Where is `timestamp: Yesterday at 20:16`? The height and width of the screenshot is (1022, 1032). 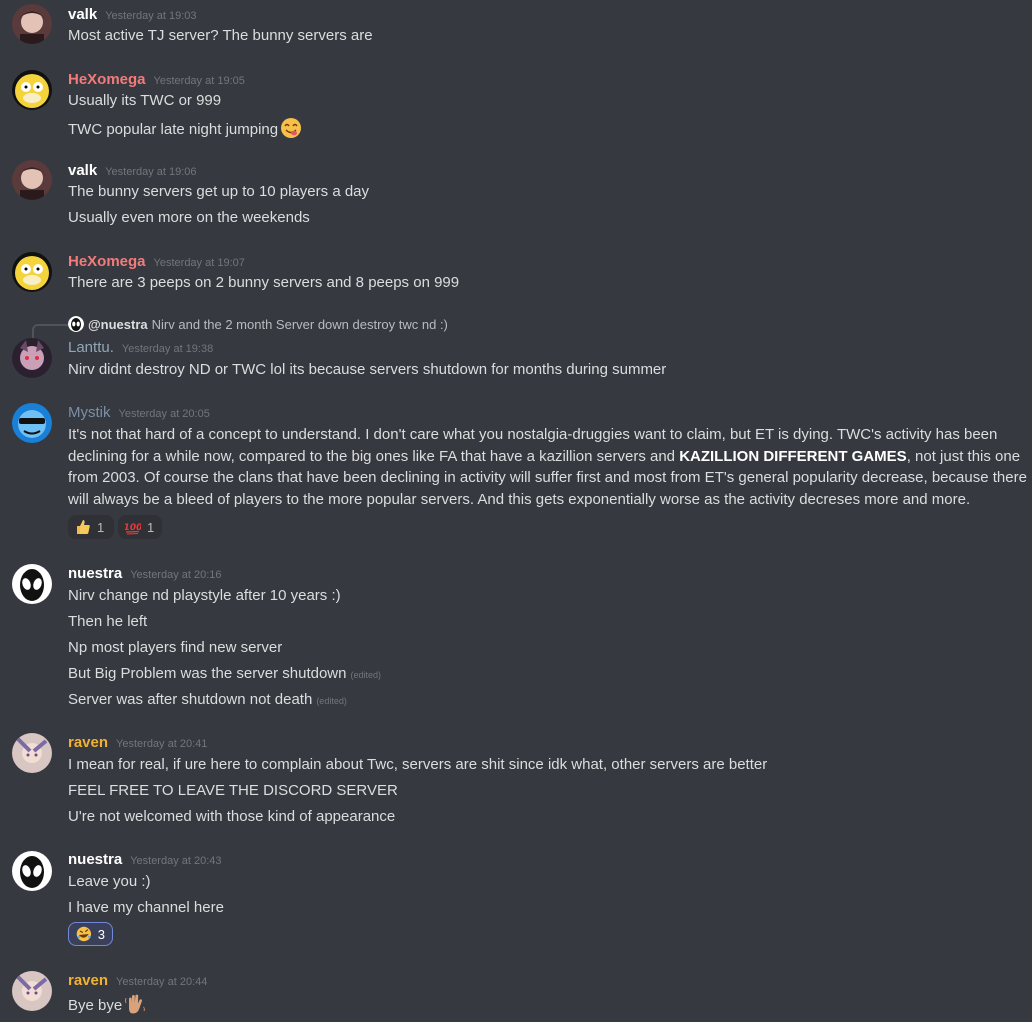 timestamp: Yesterday at 20:16 is located at coordinates (176, 575).